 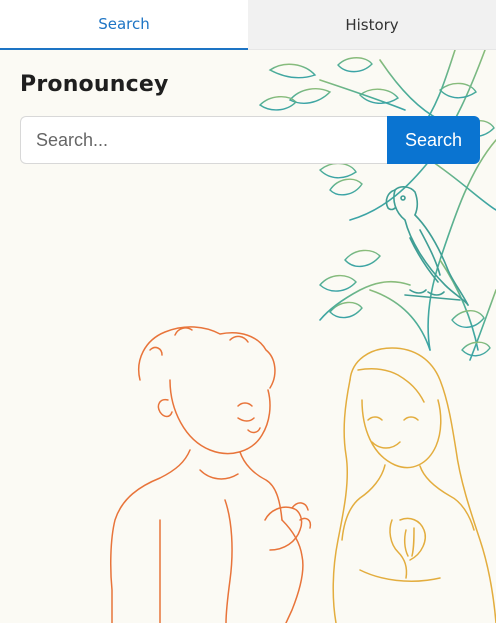 I want to click on tab-search: Search, so click(x=124, y=25).